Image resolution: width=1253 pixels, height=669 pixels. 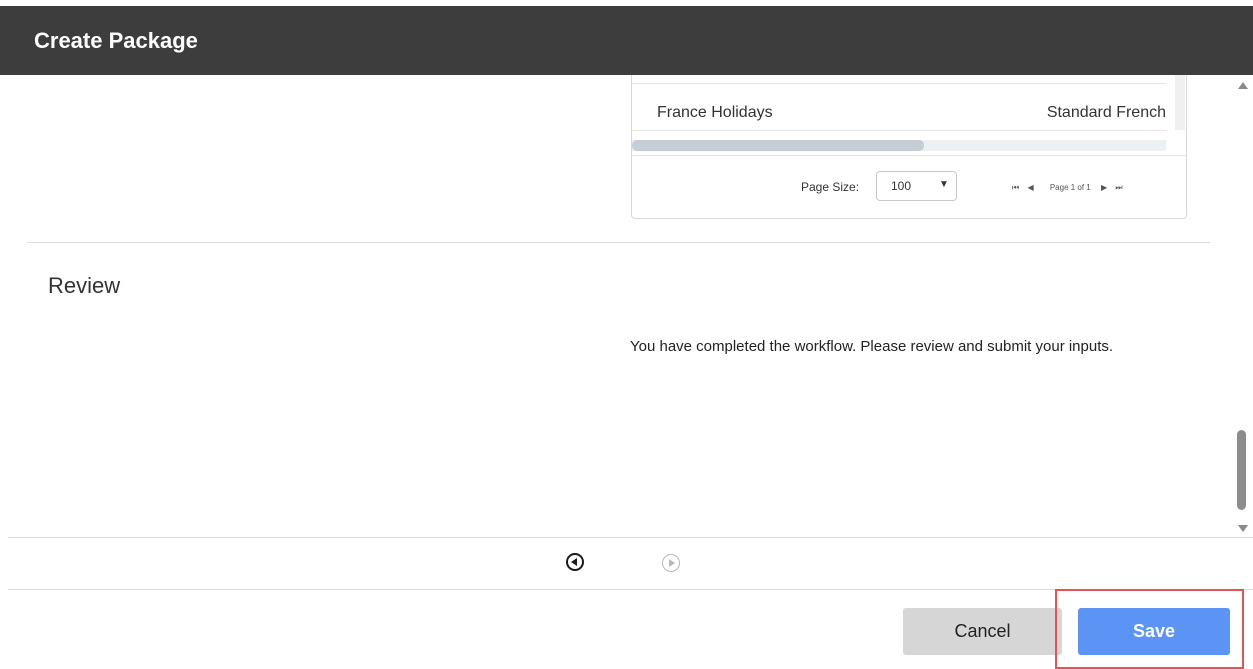 I want to click on next-step-icon, so click(x=671, y=563).